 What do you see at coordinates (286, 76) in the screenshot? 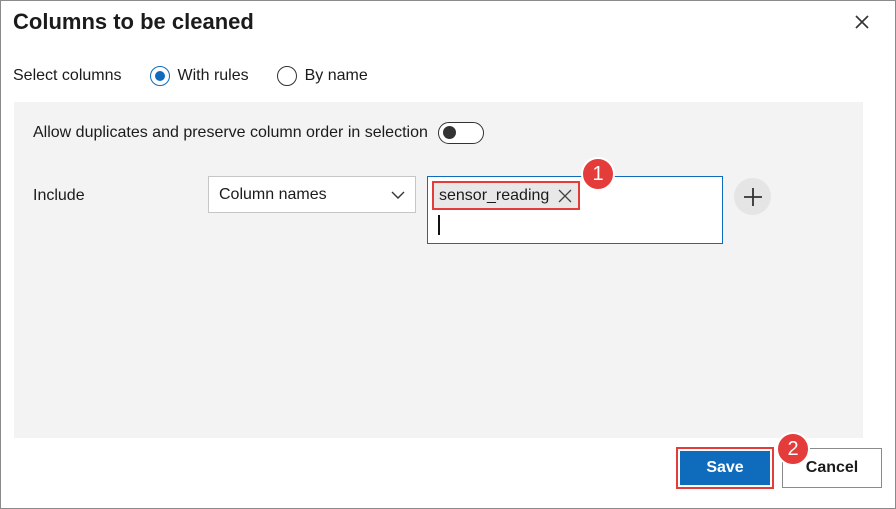
I see `radio-by-name-circle` at bounding box center [286, 76].